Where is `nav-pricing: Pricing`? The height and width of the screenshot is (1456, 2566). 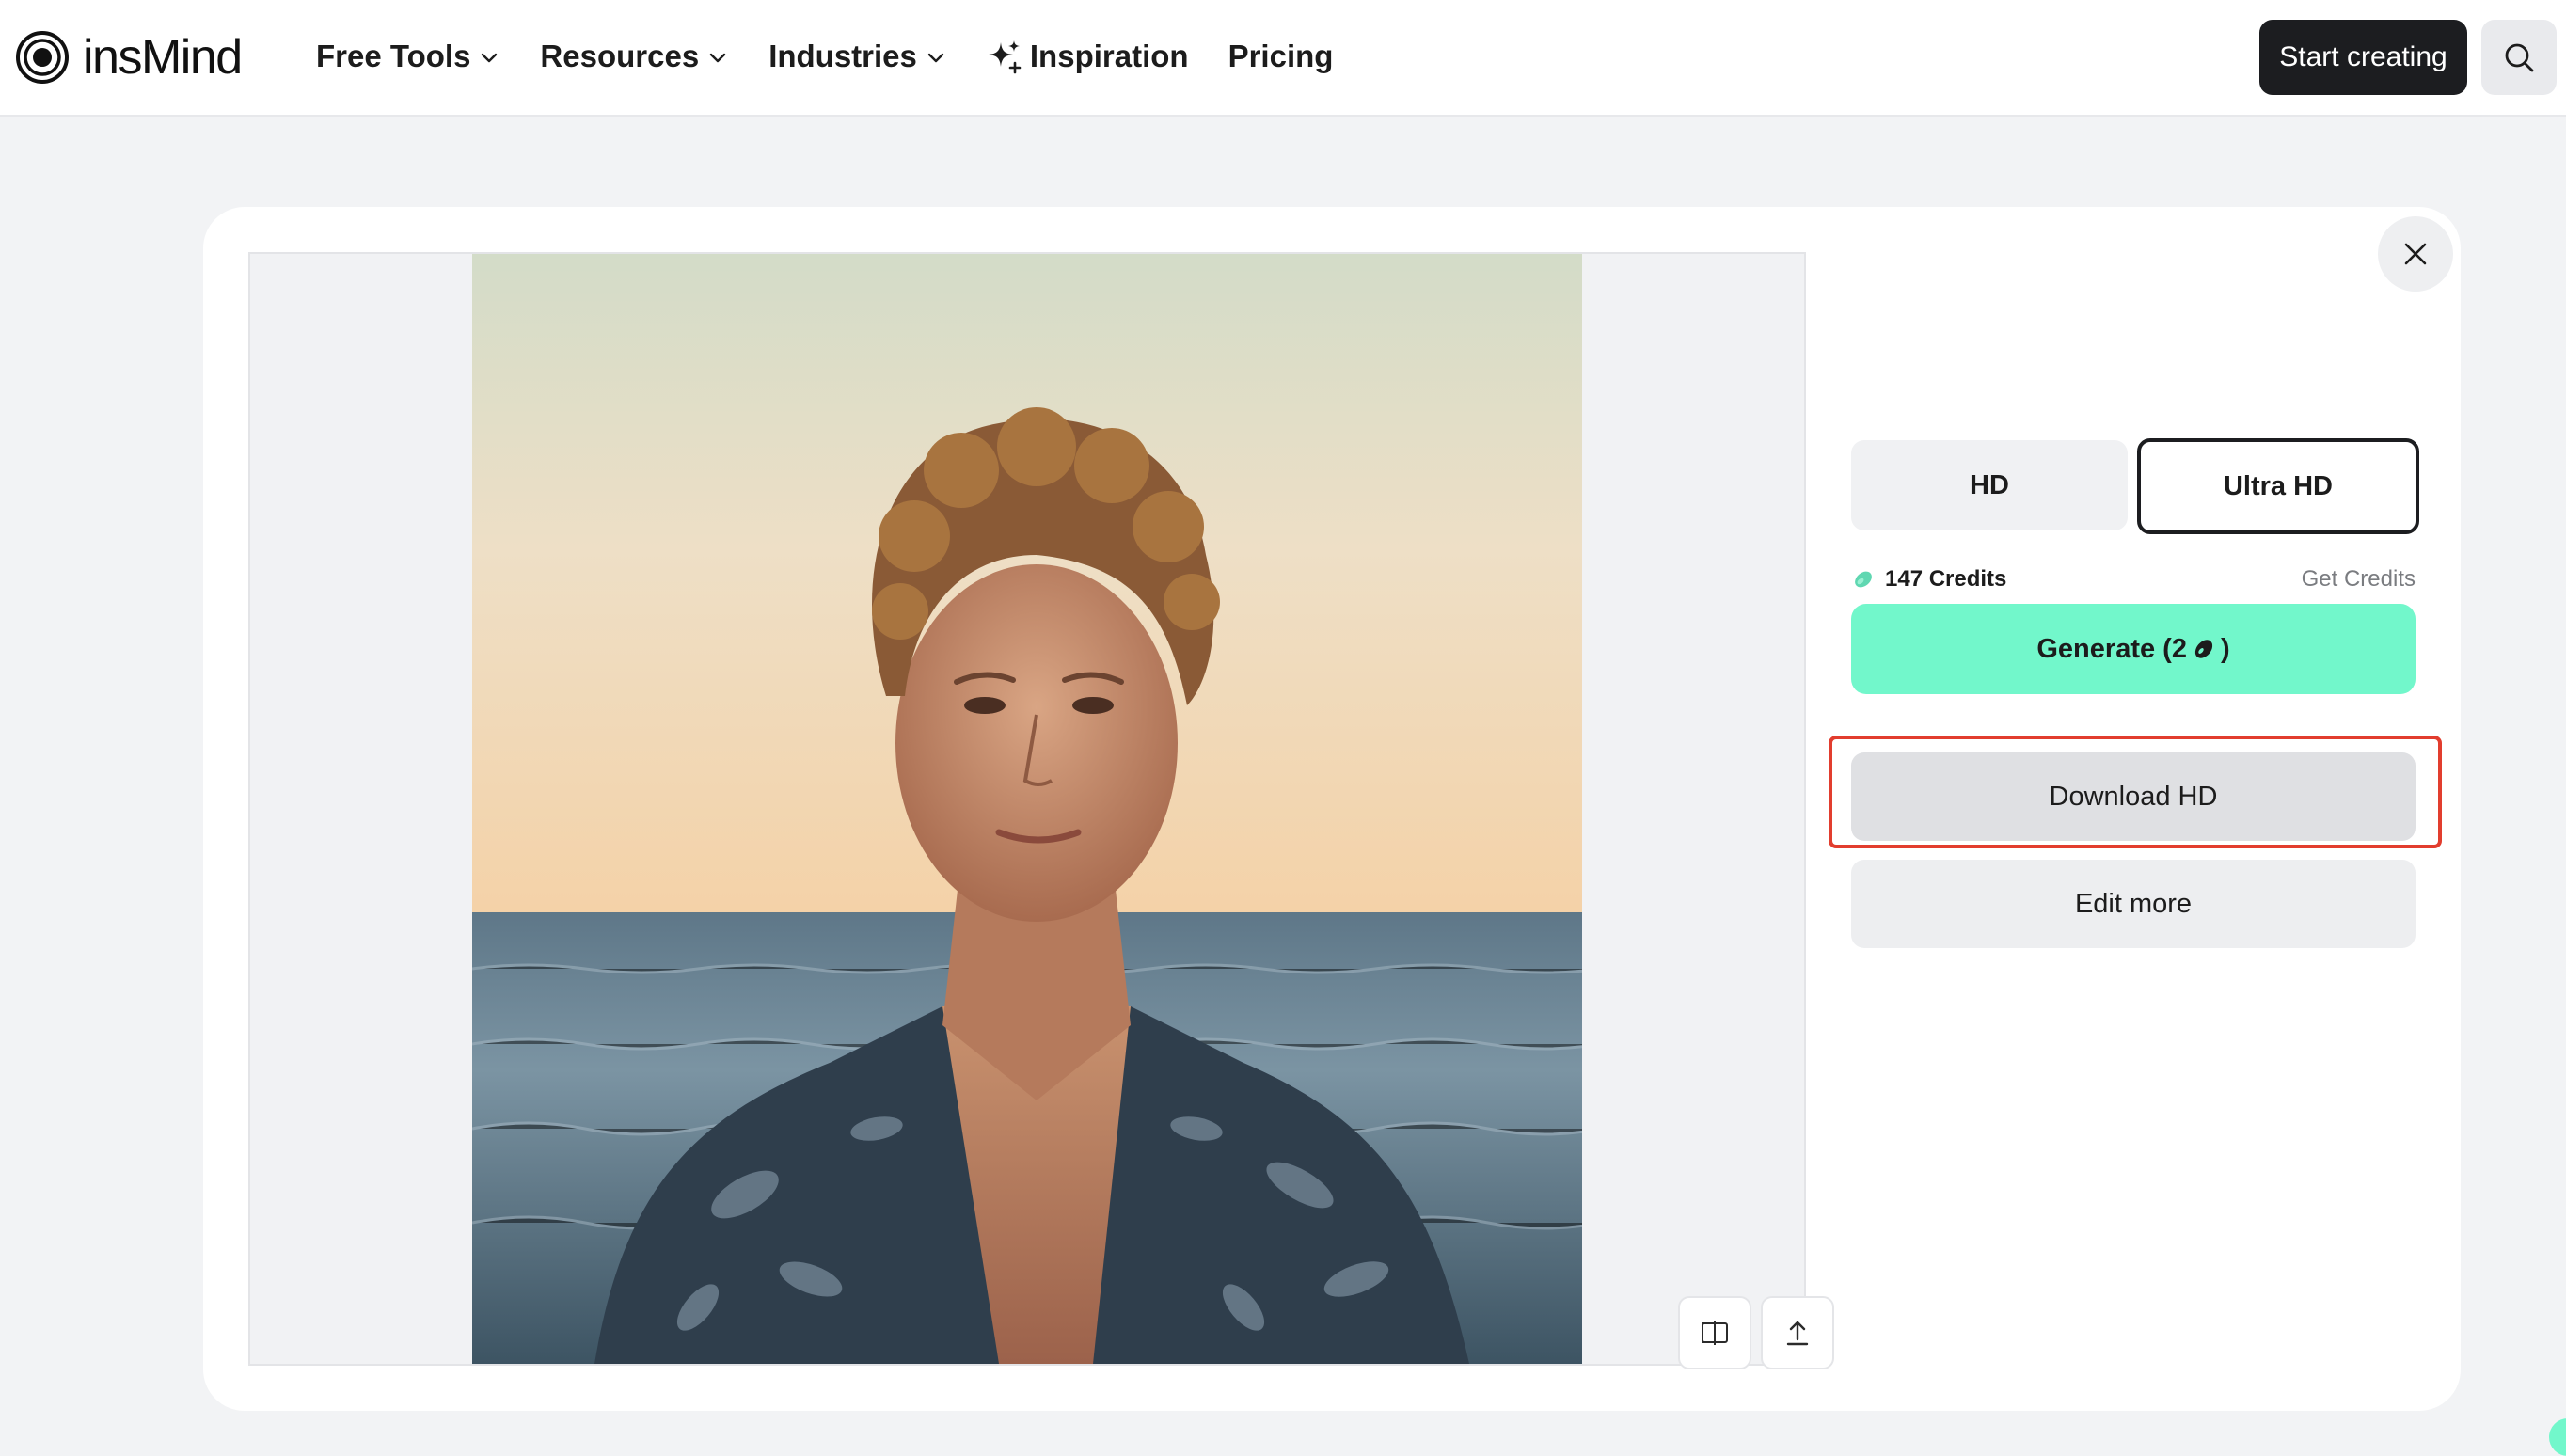 nav-pricing: Pricing is located at coordinates (1281, 56).